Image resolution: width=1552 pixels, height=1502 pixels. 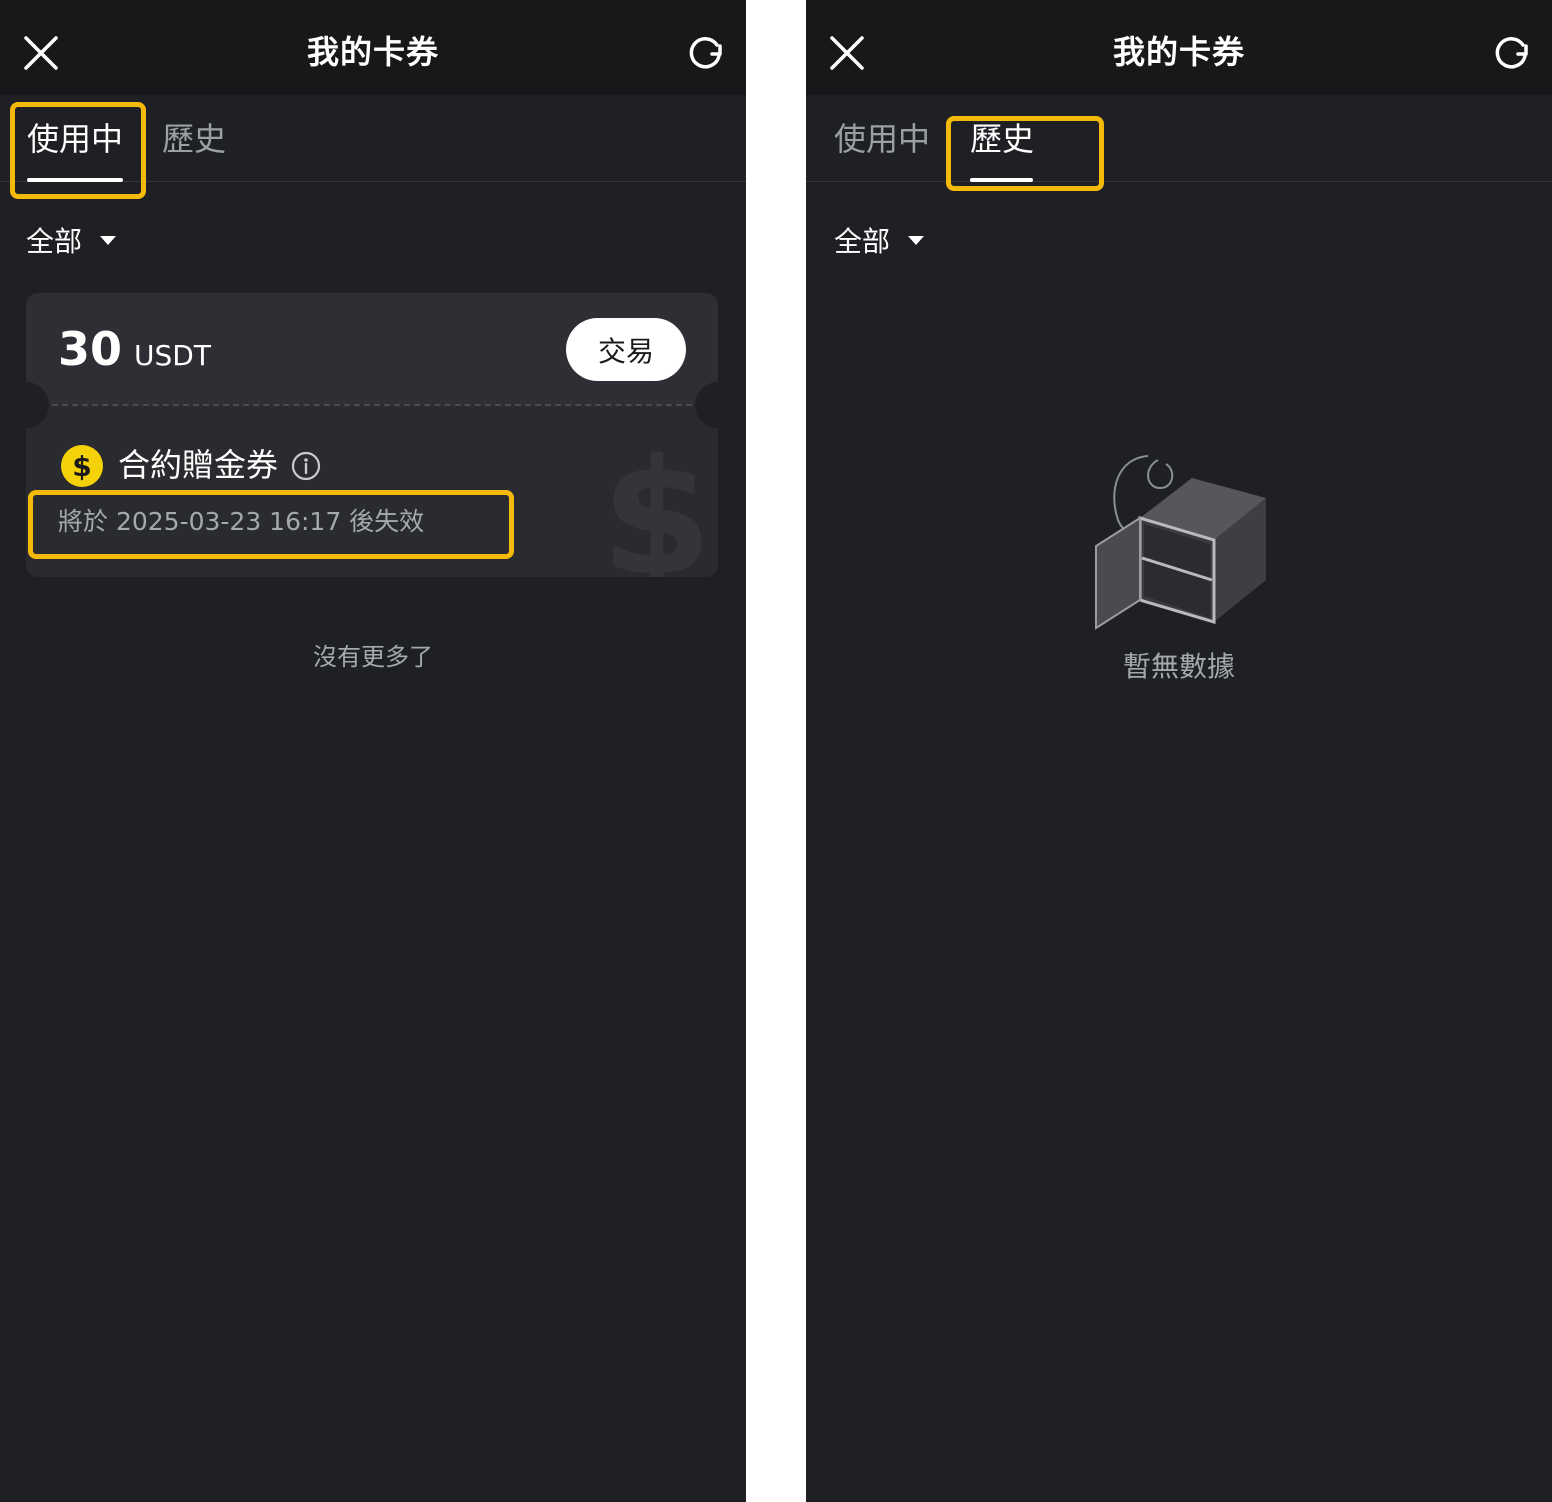 I want to click on tab-bar: 使用中 歷史, so click(x=1179, y=138).